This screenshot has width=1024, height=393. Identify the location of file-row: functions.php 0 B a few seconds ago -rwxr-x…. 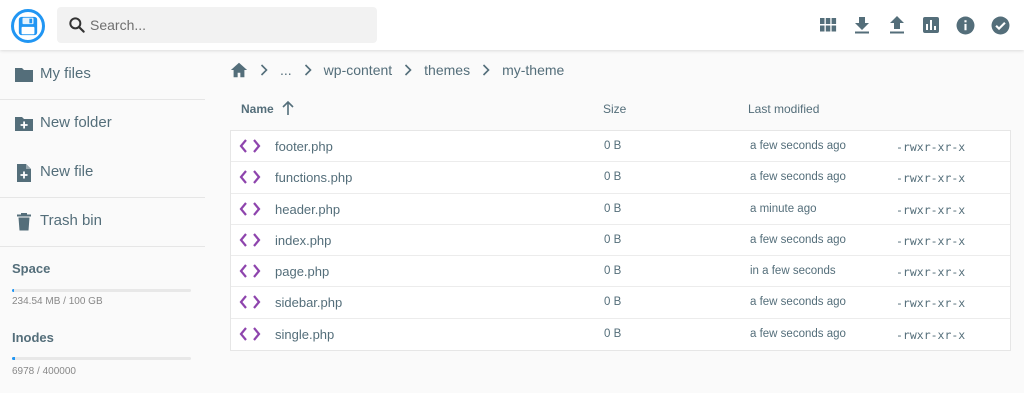
(620, 178).